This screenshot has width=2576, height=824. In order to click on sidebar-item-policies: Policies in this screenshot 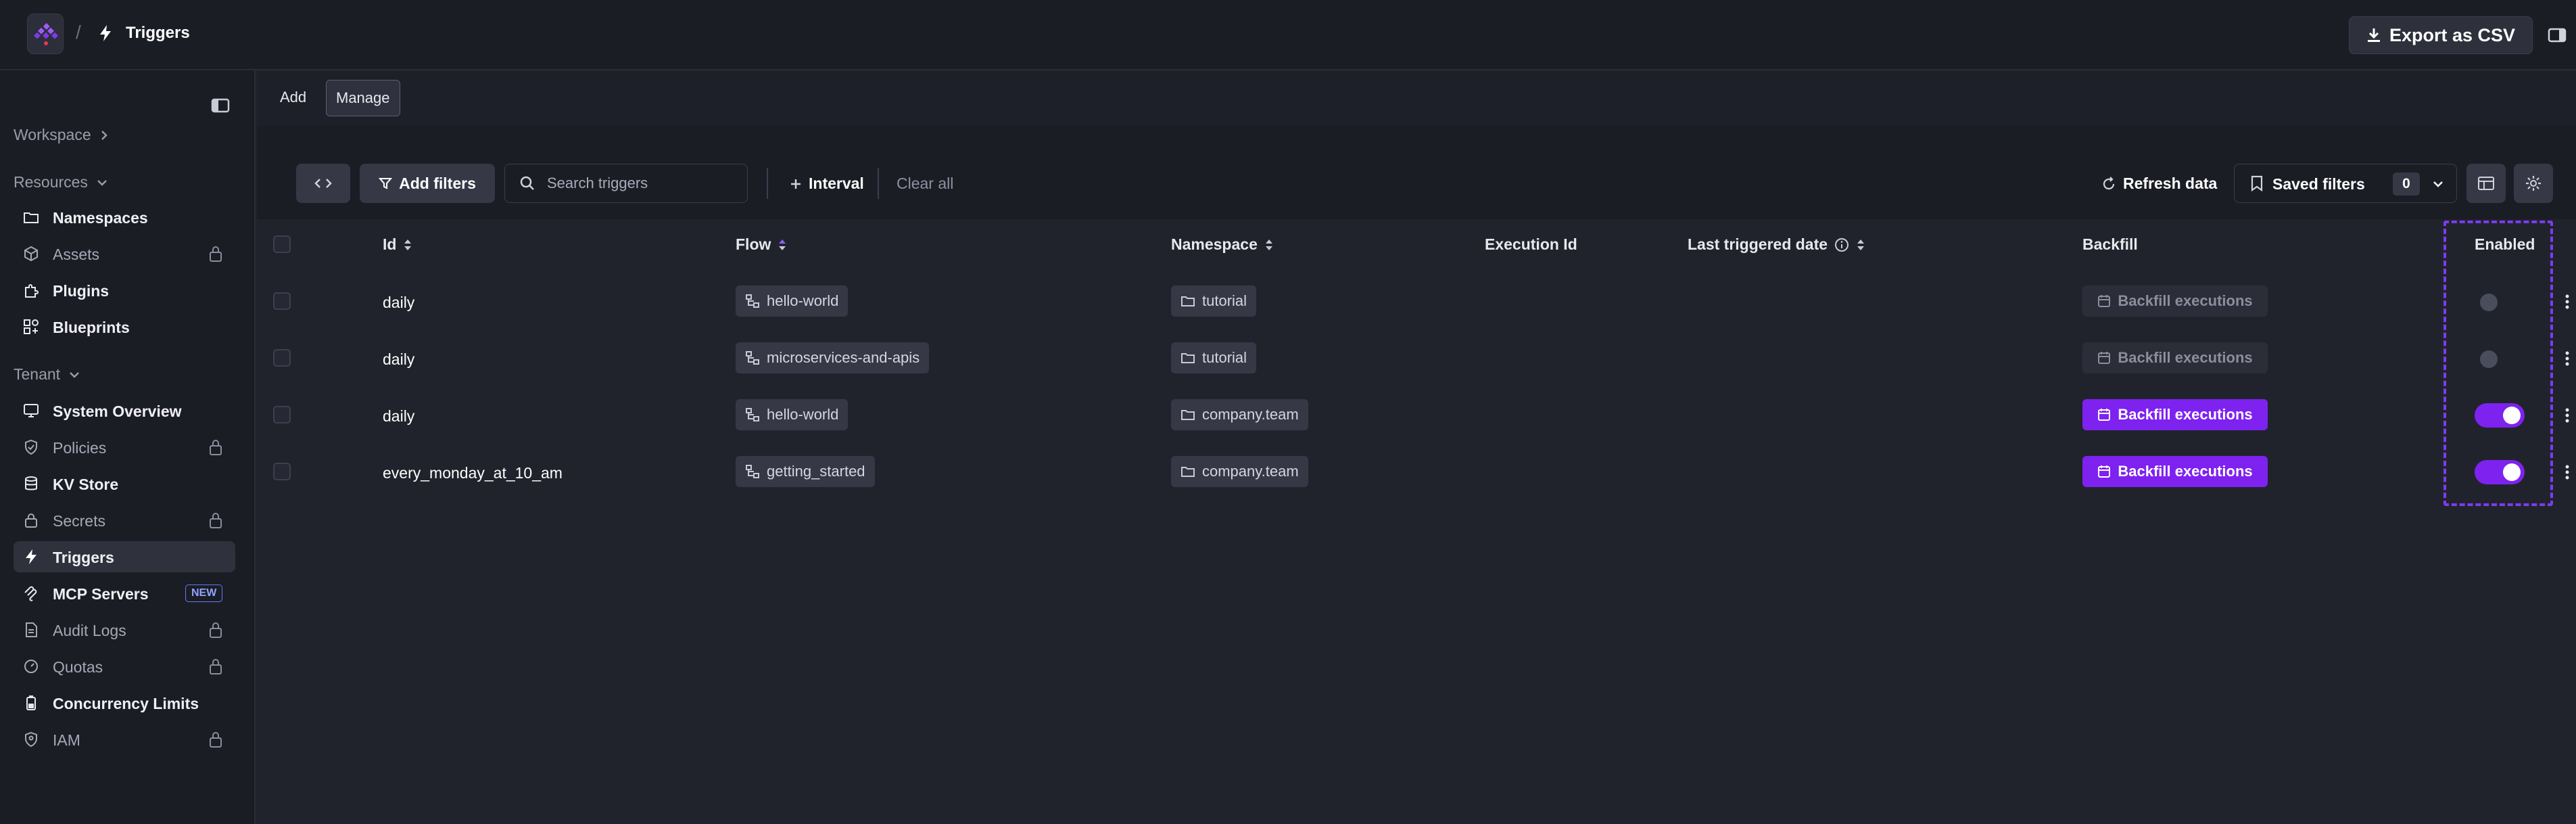, I will do `click(124, 447)`.